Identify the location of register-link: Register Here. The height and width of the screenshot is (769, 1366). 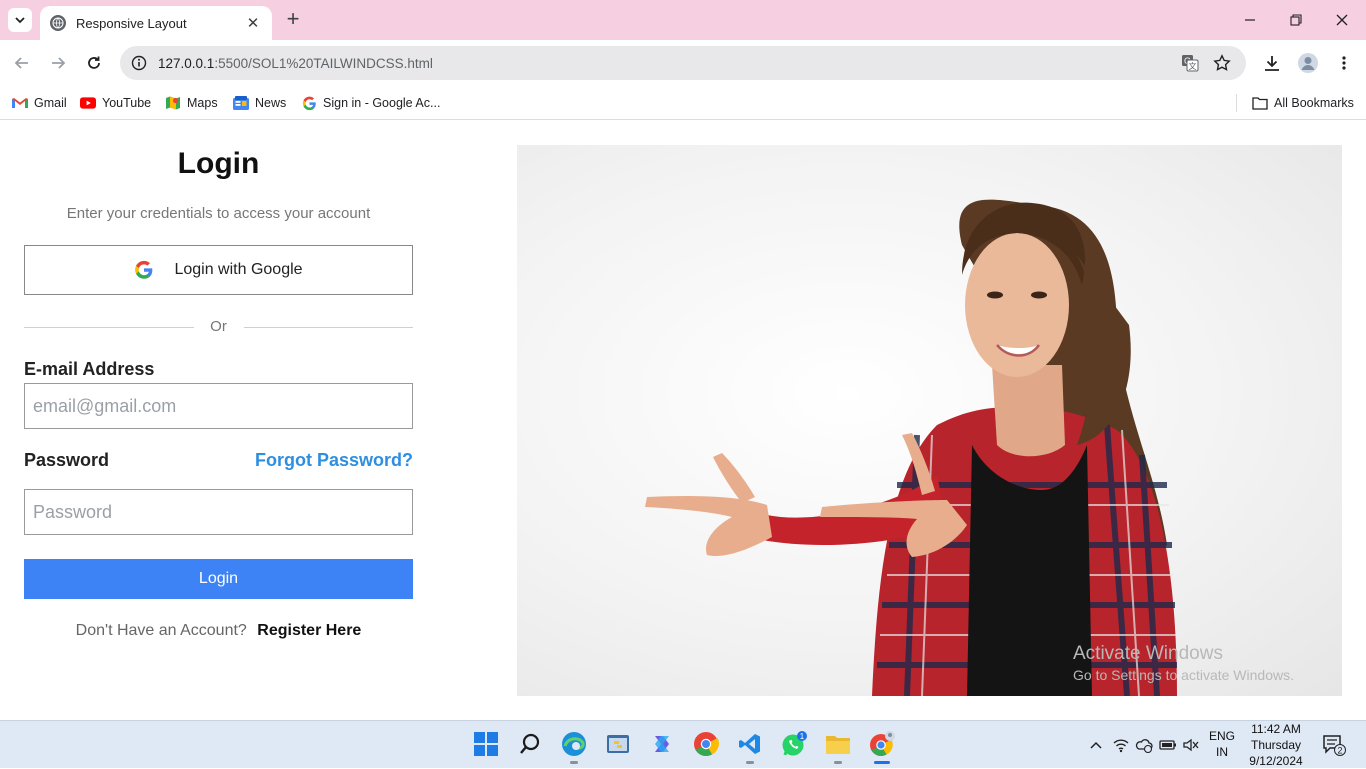
(309, 630).